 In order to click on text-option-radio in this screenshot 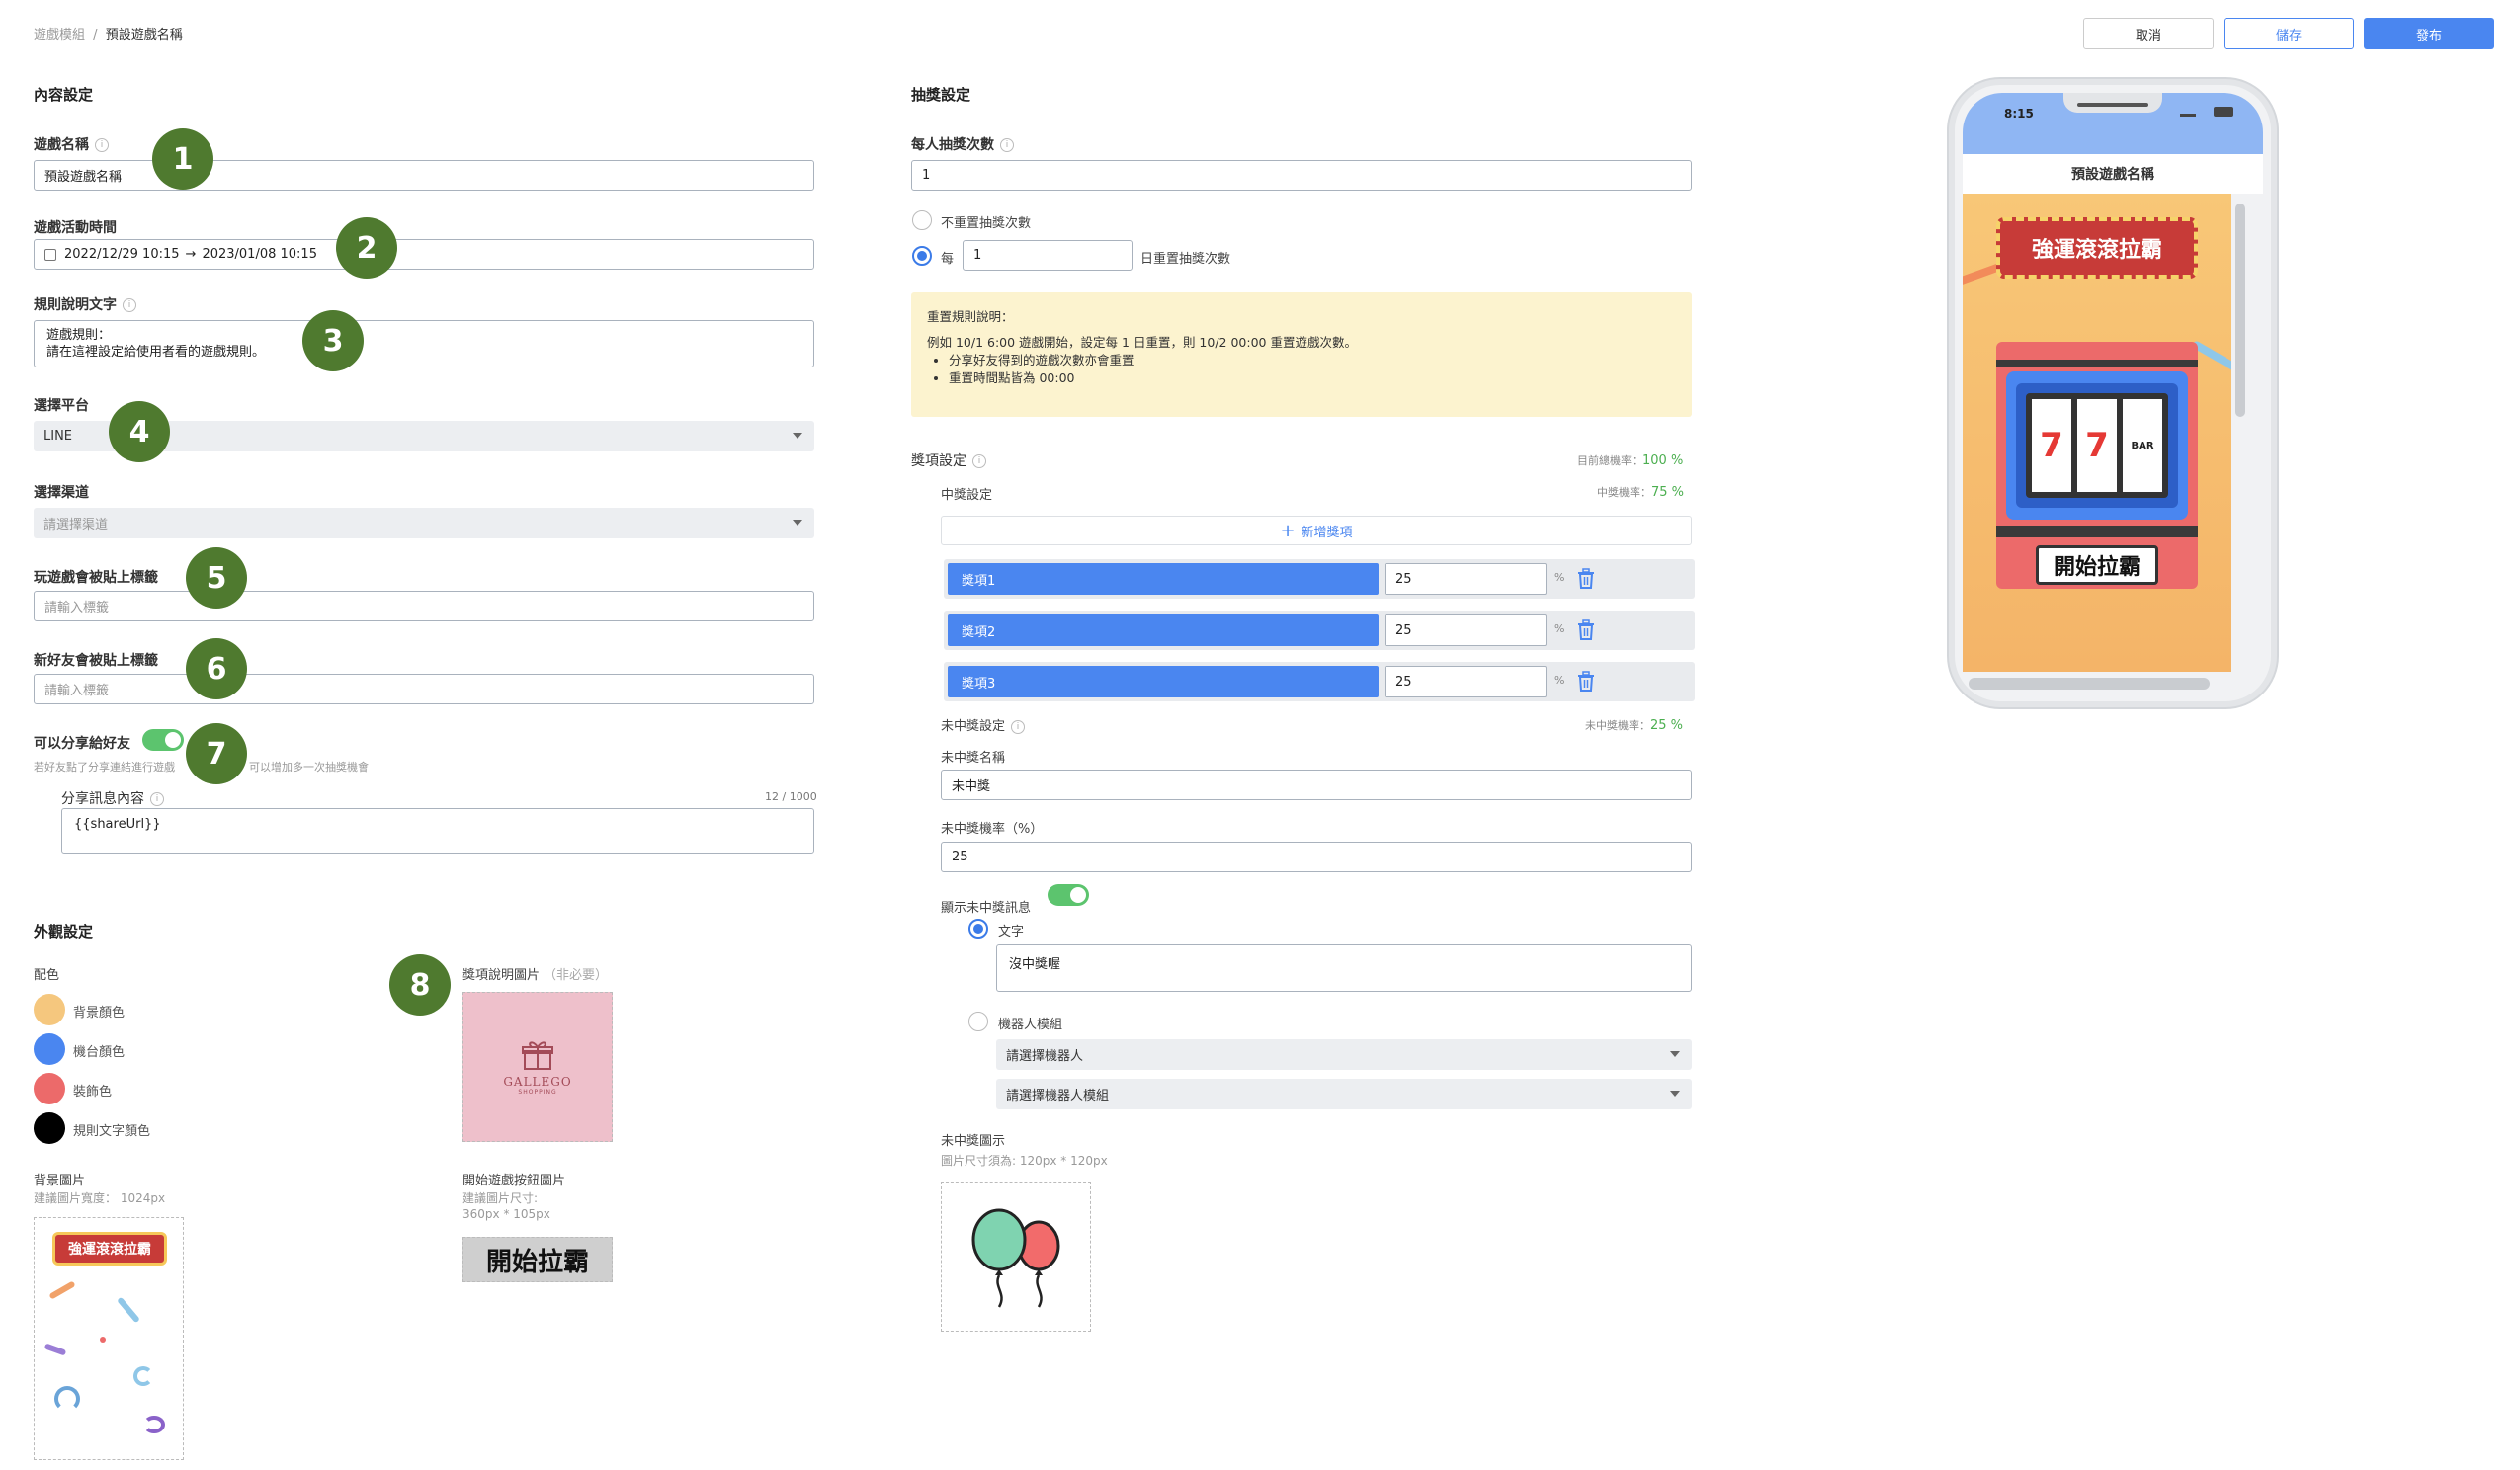, I will do `click(978, 929)`.